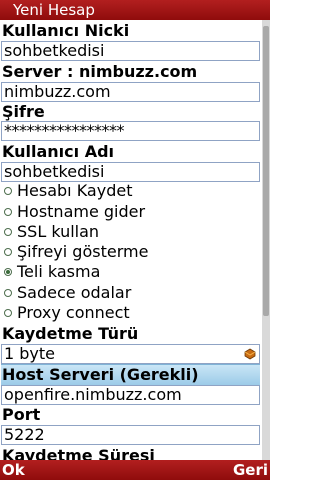  What do you see at coordinates (130, 51) in the screenshot?
I see `nick-input: sohbetkedisi` at bounding box center [130, 51].